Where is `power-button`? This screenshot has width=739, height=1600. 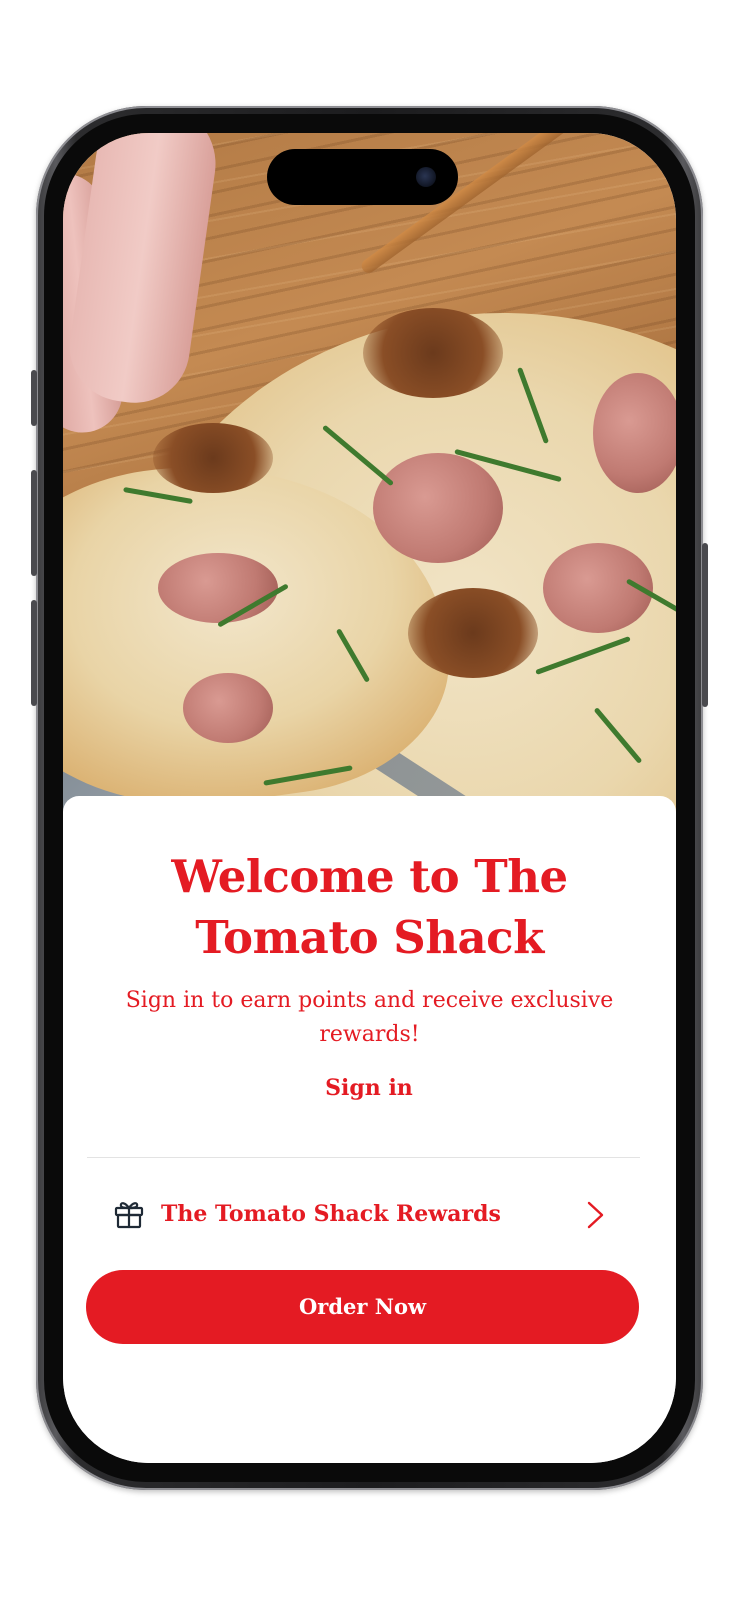
power-button is located at coordinates (705, 625).